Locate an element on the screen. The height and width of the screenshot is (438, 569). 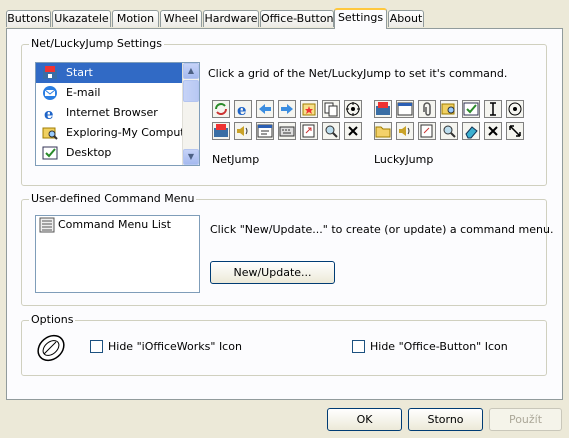
keyboard-icon is located at coordinates (287, 131).